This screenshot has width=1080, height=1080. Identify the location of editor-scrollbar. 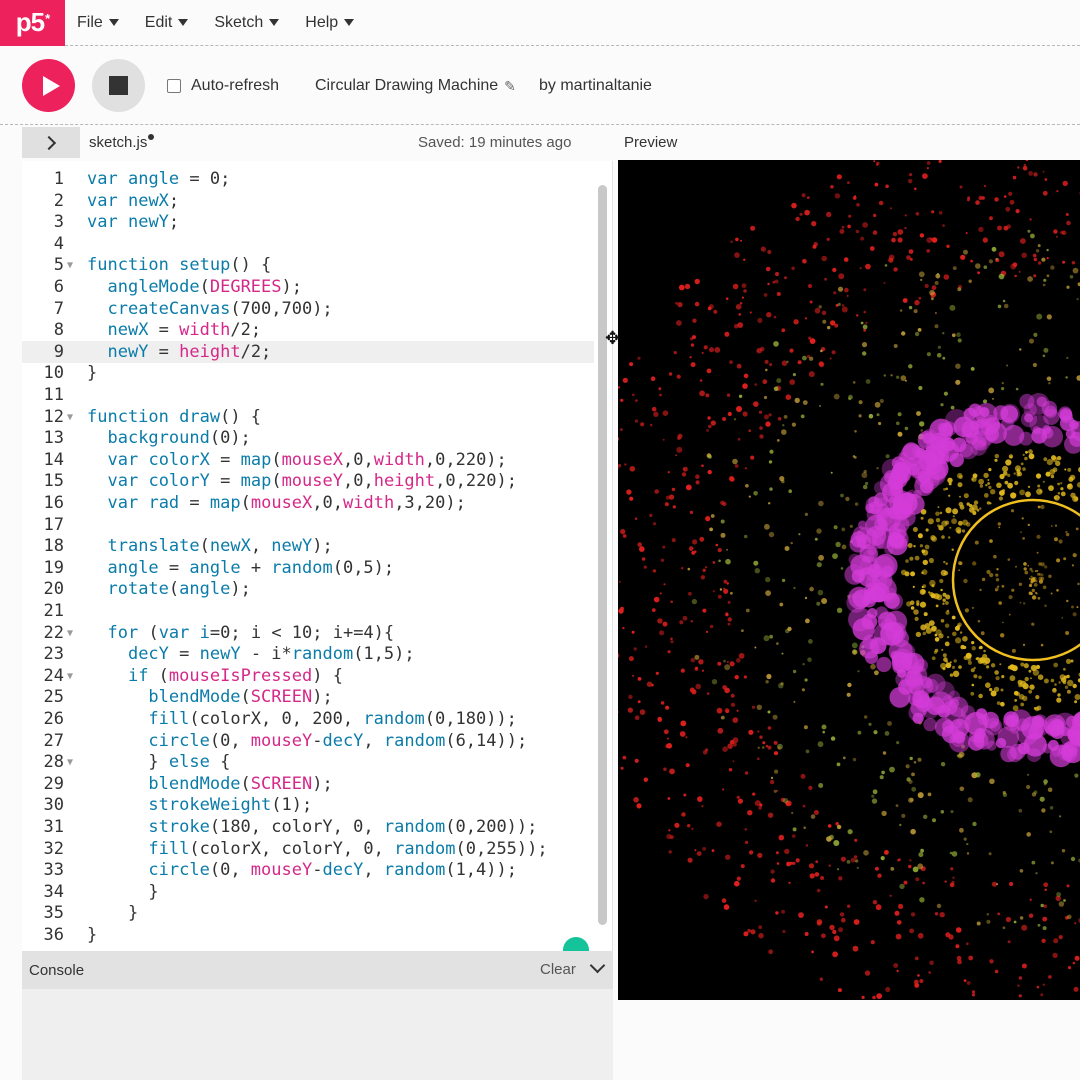
(602, 555).